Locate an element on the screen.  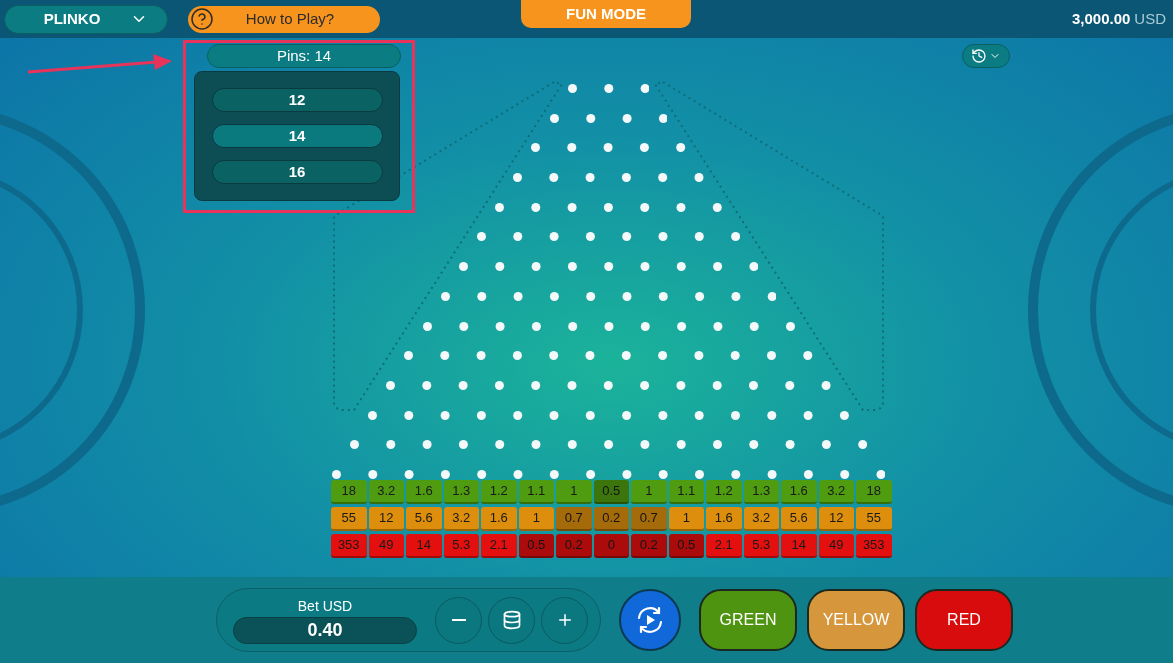
multiplier-cell: 0 is located at coordinates (611, 546).